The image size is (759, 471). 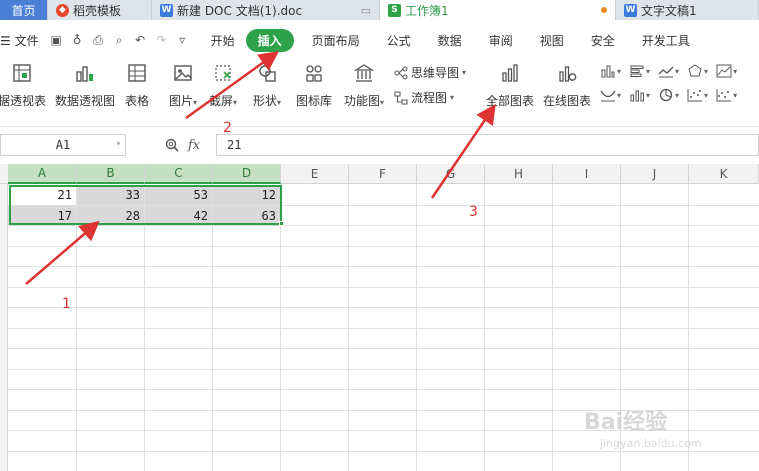 I want to click on picture-label: 图片▾, so click(x=183, y=101).